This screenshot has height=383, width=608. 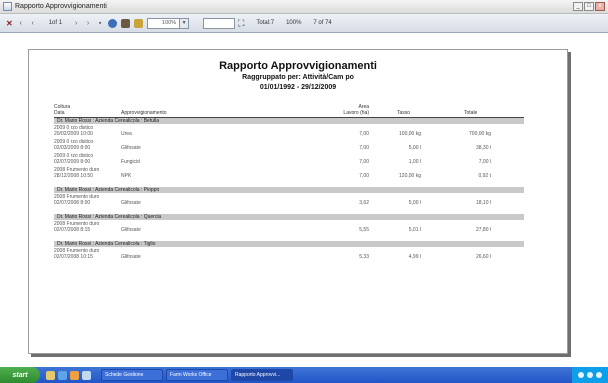 I want to click on cell-tasso: 1,00 l, so click(x=414, y=162).